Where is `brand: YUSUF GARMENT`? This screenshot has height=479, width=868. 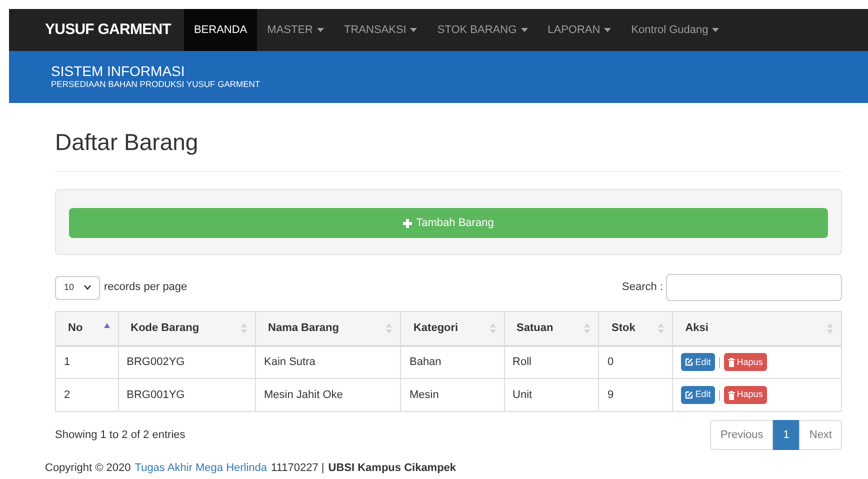
brand: YUSUF GARMENT is located at coordinates (114, 30).